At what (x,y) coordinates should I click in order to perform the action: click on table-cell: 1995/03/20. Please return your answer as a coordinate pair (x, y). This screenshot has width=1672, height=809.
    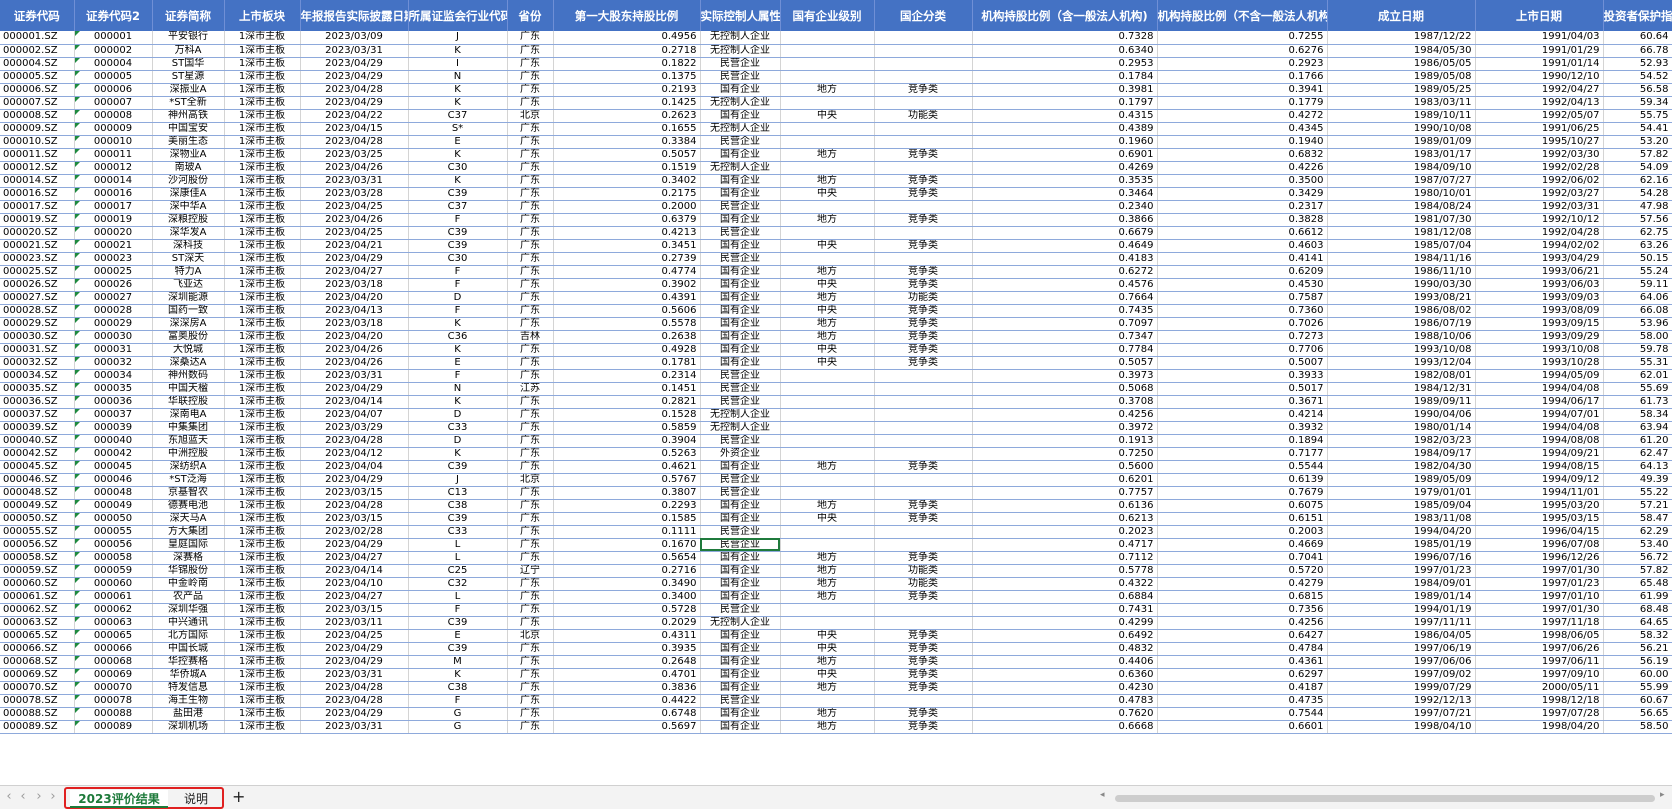
    Looking at the image, I should click on (1539, 506).